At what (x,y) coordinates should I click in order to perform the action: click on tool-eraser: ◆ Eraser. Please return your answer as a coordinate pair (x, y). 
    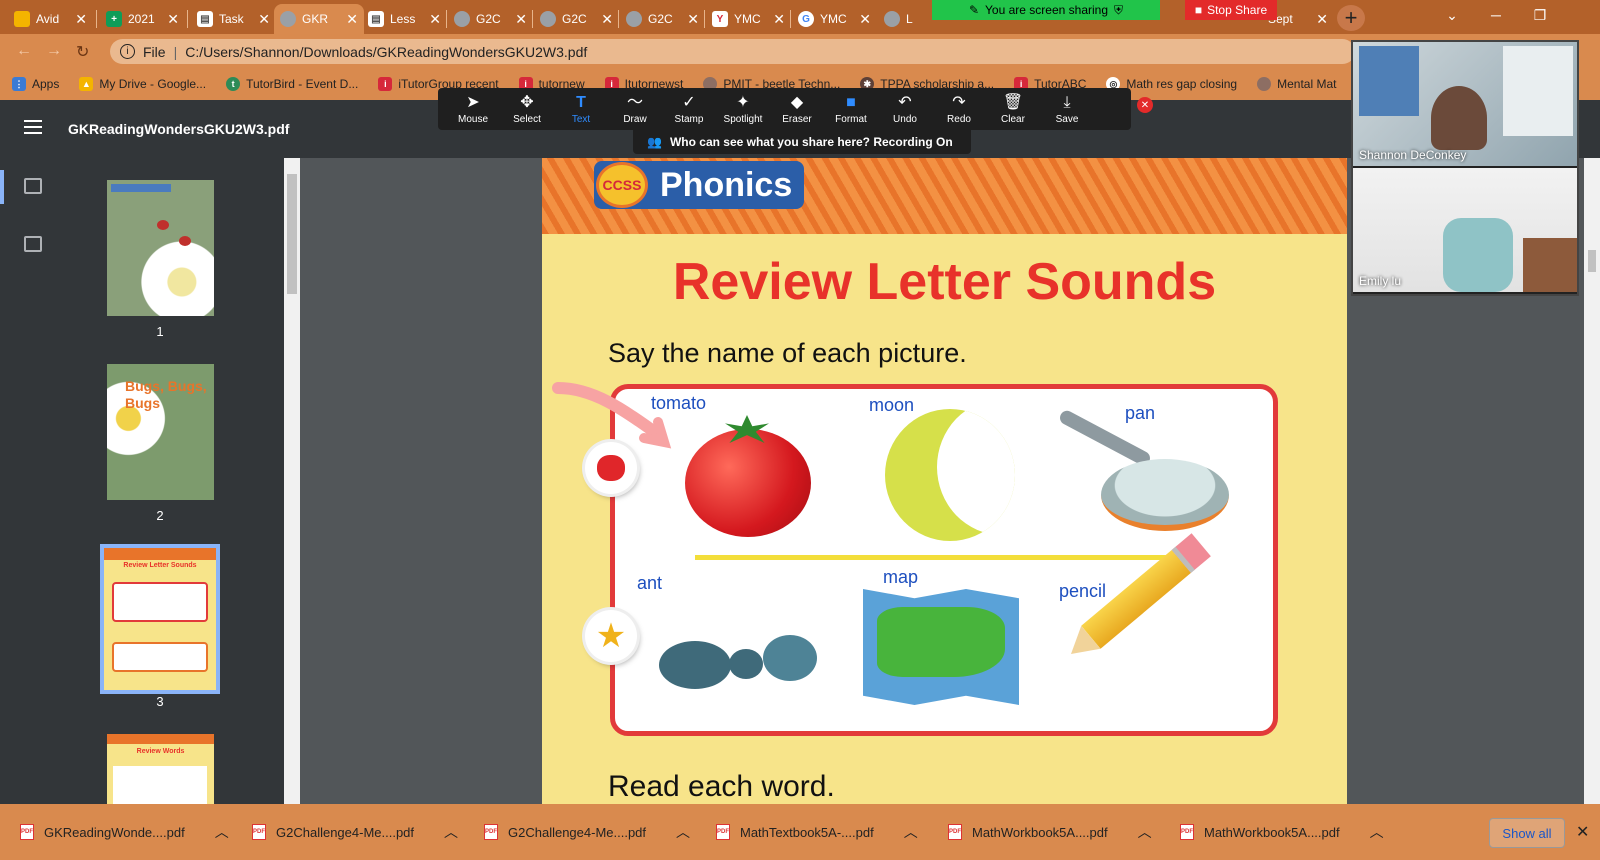
    Looking at the image, I should click on (797, 109).